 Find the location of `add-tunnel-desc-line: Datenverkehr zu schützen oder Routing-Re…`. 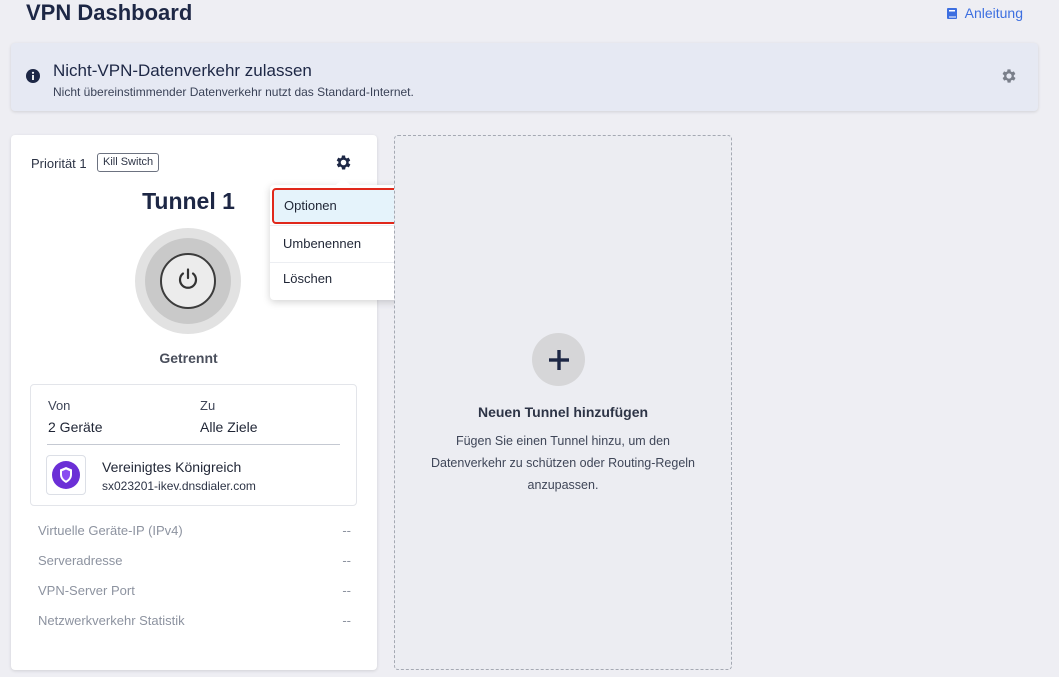

add-tunnel-desc-line: Datenverkehr zu schützen oder Routing-Re… is located at coordinates (563, 463).